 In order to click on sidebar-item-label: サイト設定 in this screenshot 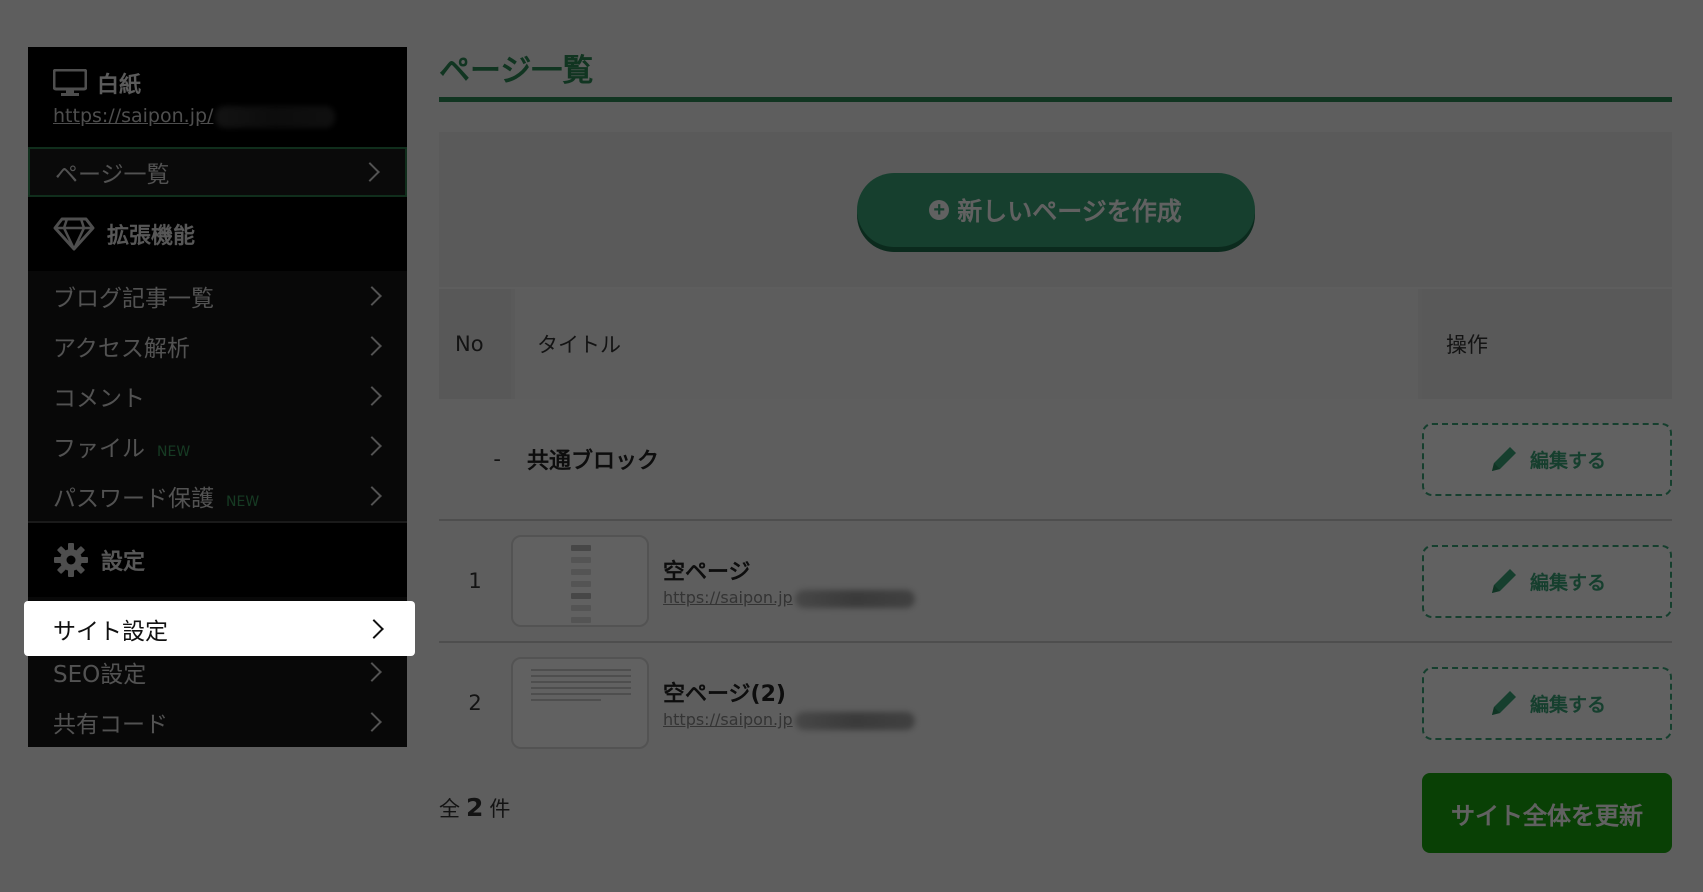, I will do `click(110, 631)`.